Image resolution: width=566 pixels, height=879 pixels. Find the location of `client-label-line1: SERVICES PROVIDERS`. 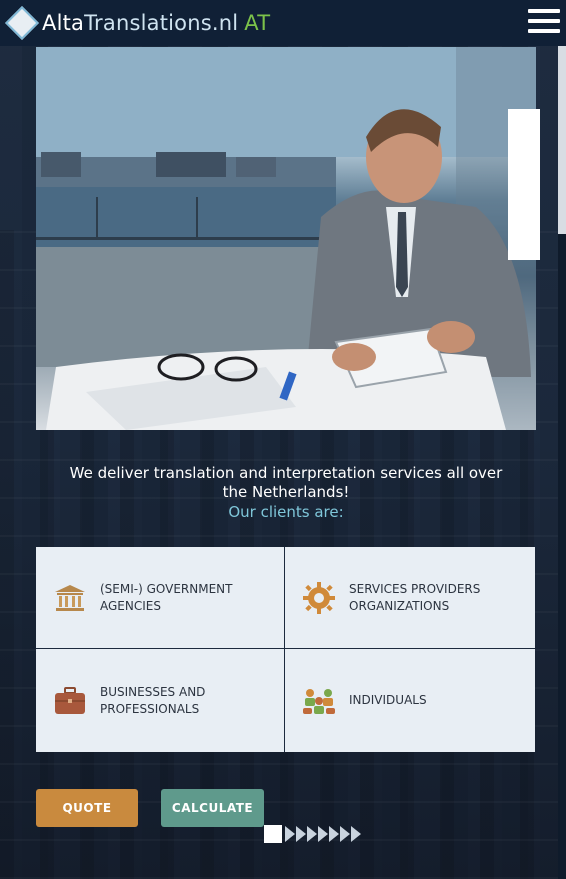

client-label-line1: SERVICES PROVIDERS is located at coordinates (415, 588).